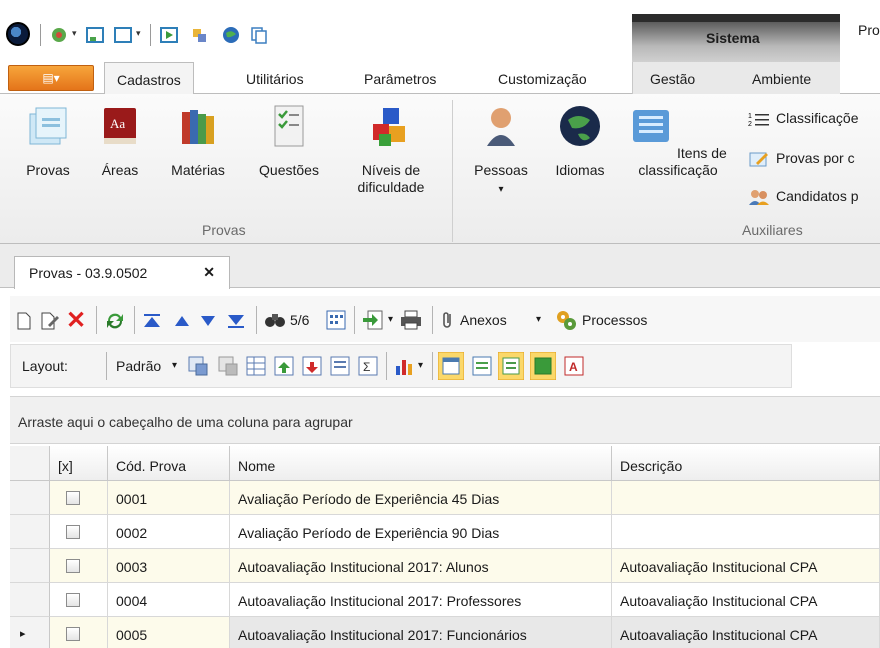 The width and height of the screenshot is (880, 648). What do you see at coordinates (580, 141) in the screenshot?
I see `idiomas-button: Idiomas` at bounding box center [580, 141].